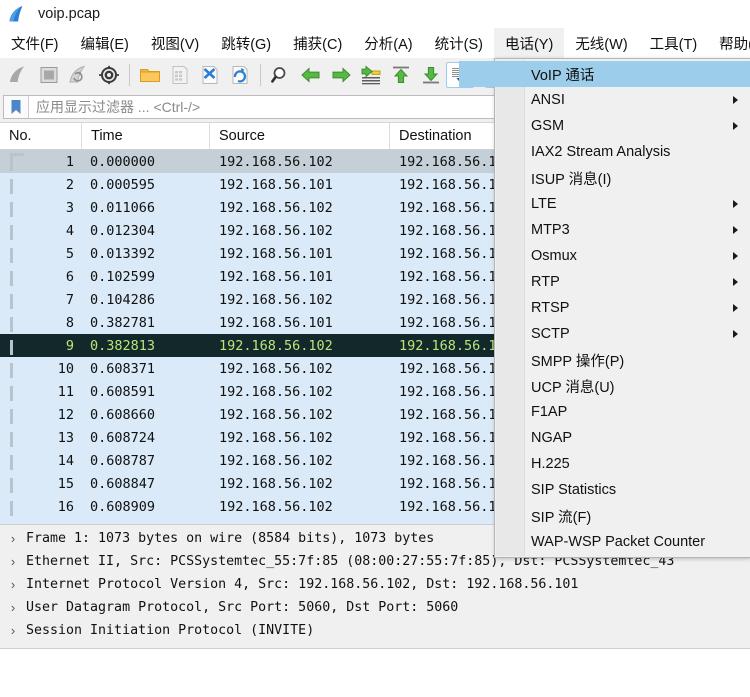 This screenshot has height=697, width=750. Describe the element at coordinates (554, 256) in the screenshot. I see `menu-item-label: Osmux` at that location.